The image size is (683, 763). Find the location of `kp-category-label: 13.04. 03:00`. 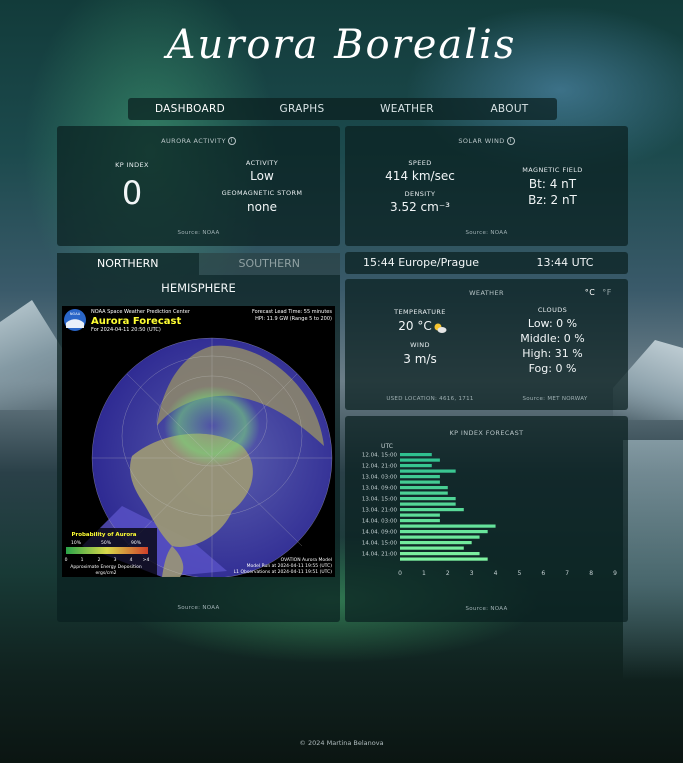

kp-category-label: 13.04. 03:00 is located at coordinates (380, 477).